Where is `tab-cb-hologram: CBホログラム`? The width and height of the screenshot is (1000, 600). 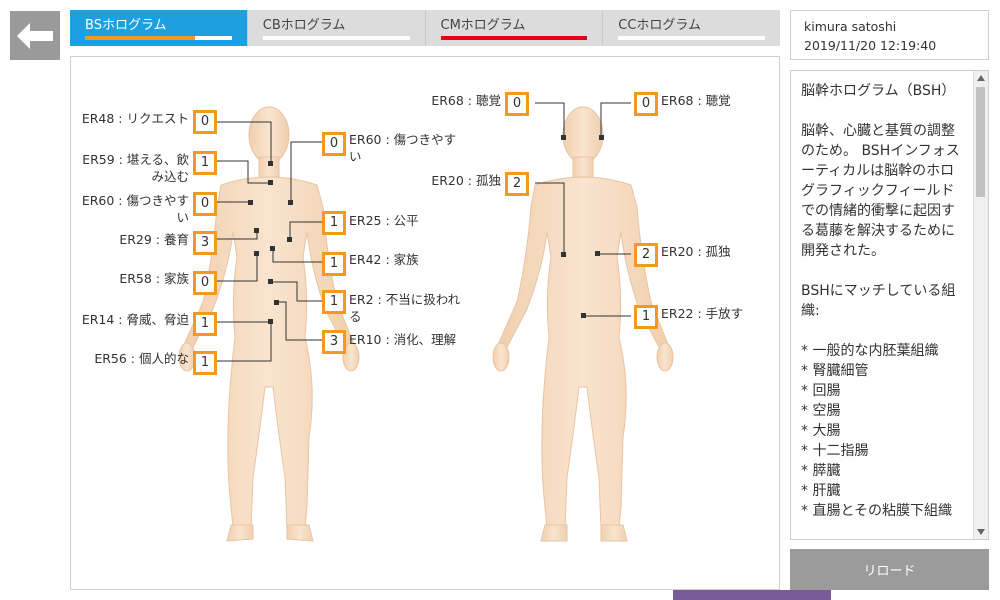
tab-cb-hologram: CBホログラム is located at coordinates (337, 28).